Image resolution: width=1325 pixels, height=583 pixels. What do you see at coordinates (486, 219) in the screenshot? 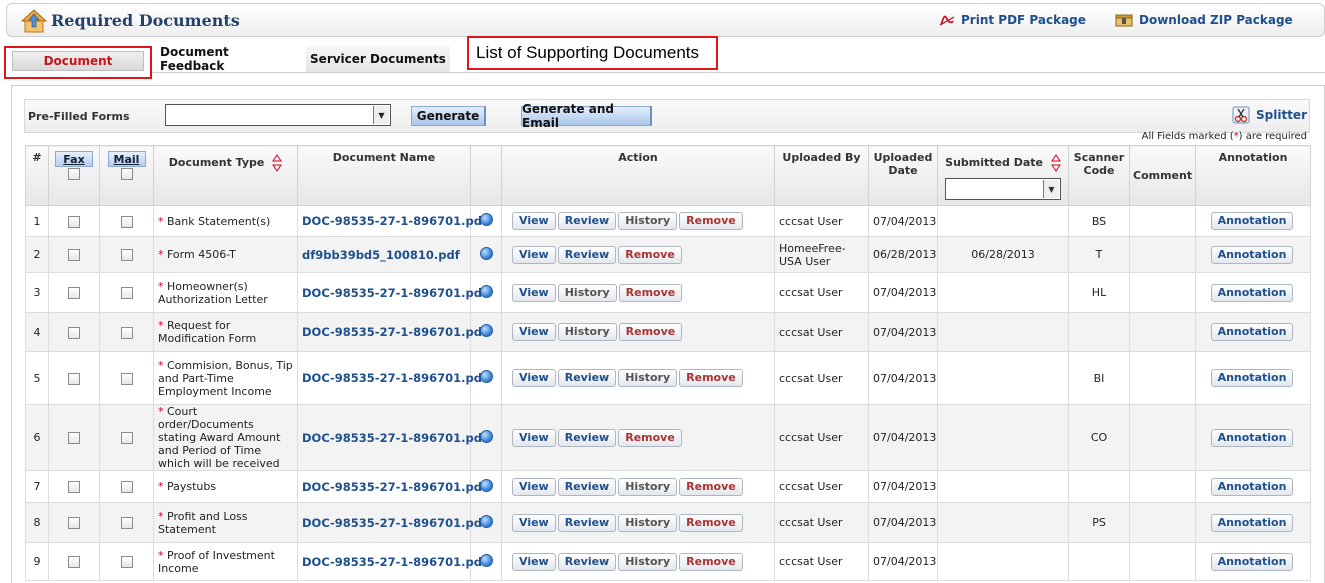
I see `status-dot-icon` at bounding box center [486, 219].